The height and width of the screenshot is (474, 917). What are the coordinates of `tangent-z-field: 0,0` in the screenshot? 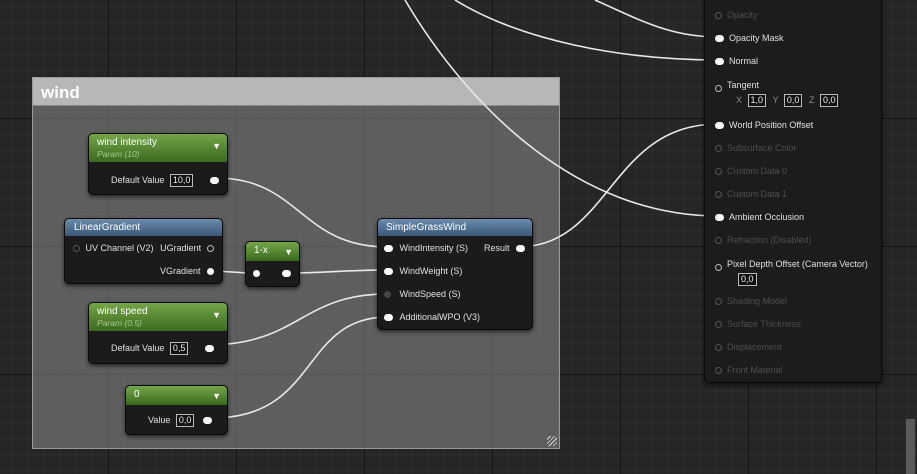 It's located at (829, 100).